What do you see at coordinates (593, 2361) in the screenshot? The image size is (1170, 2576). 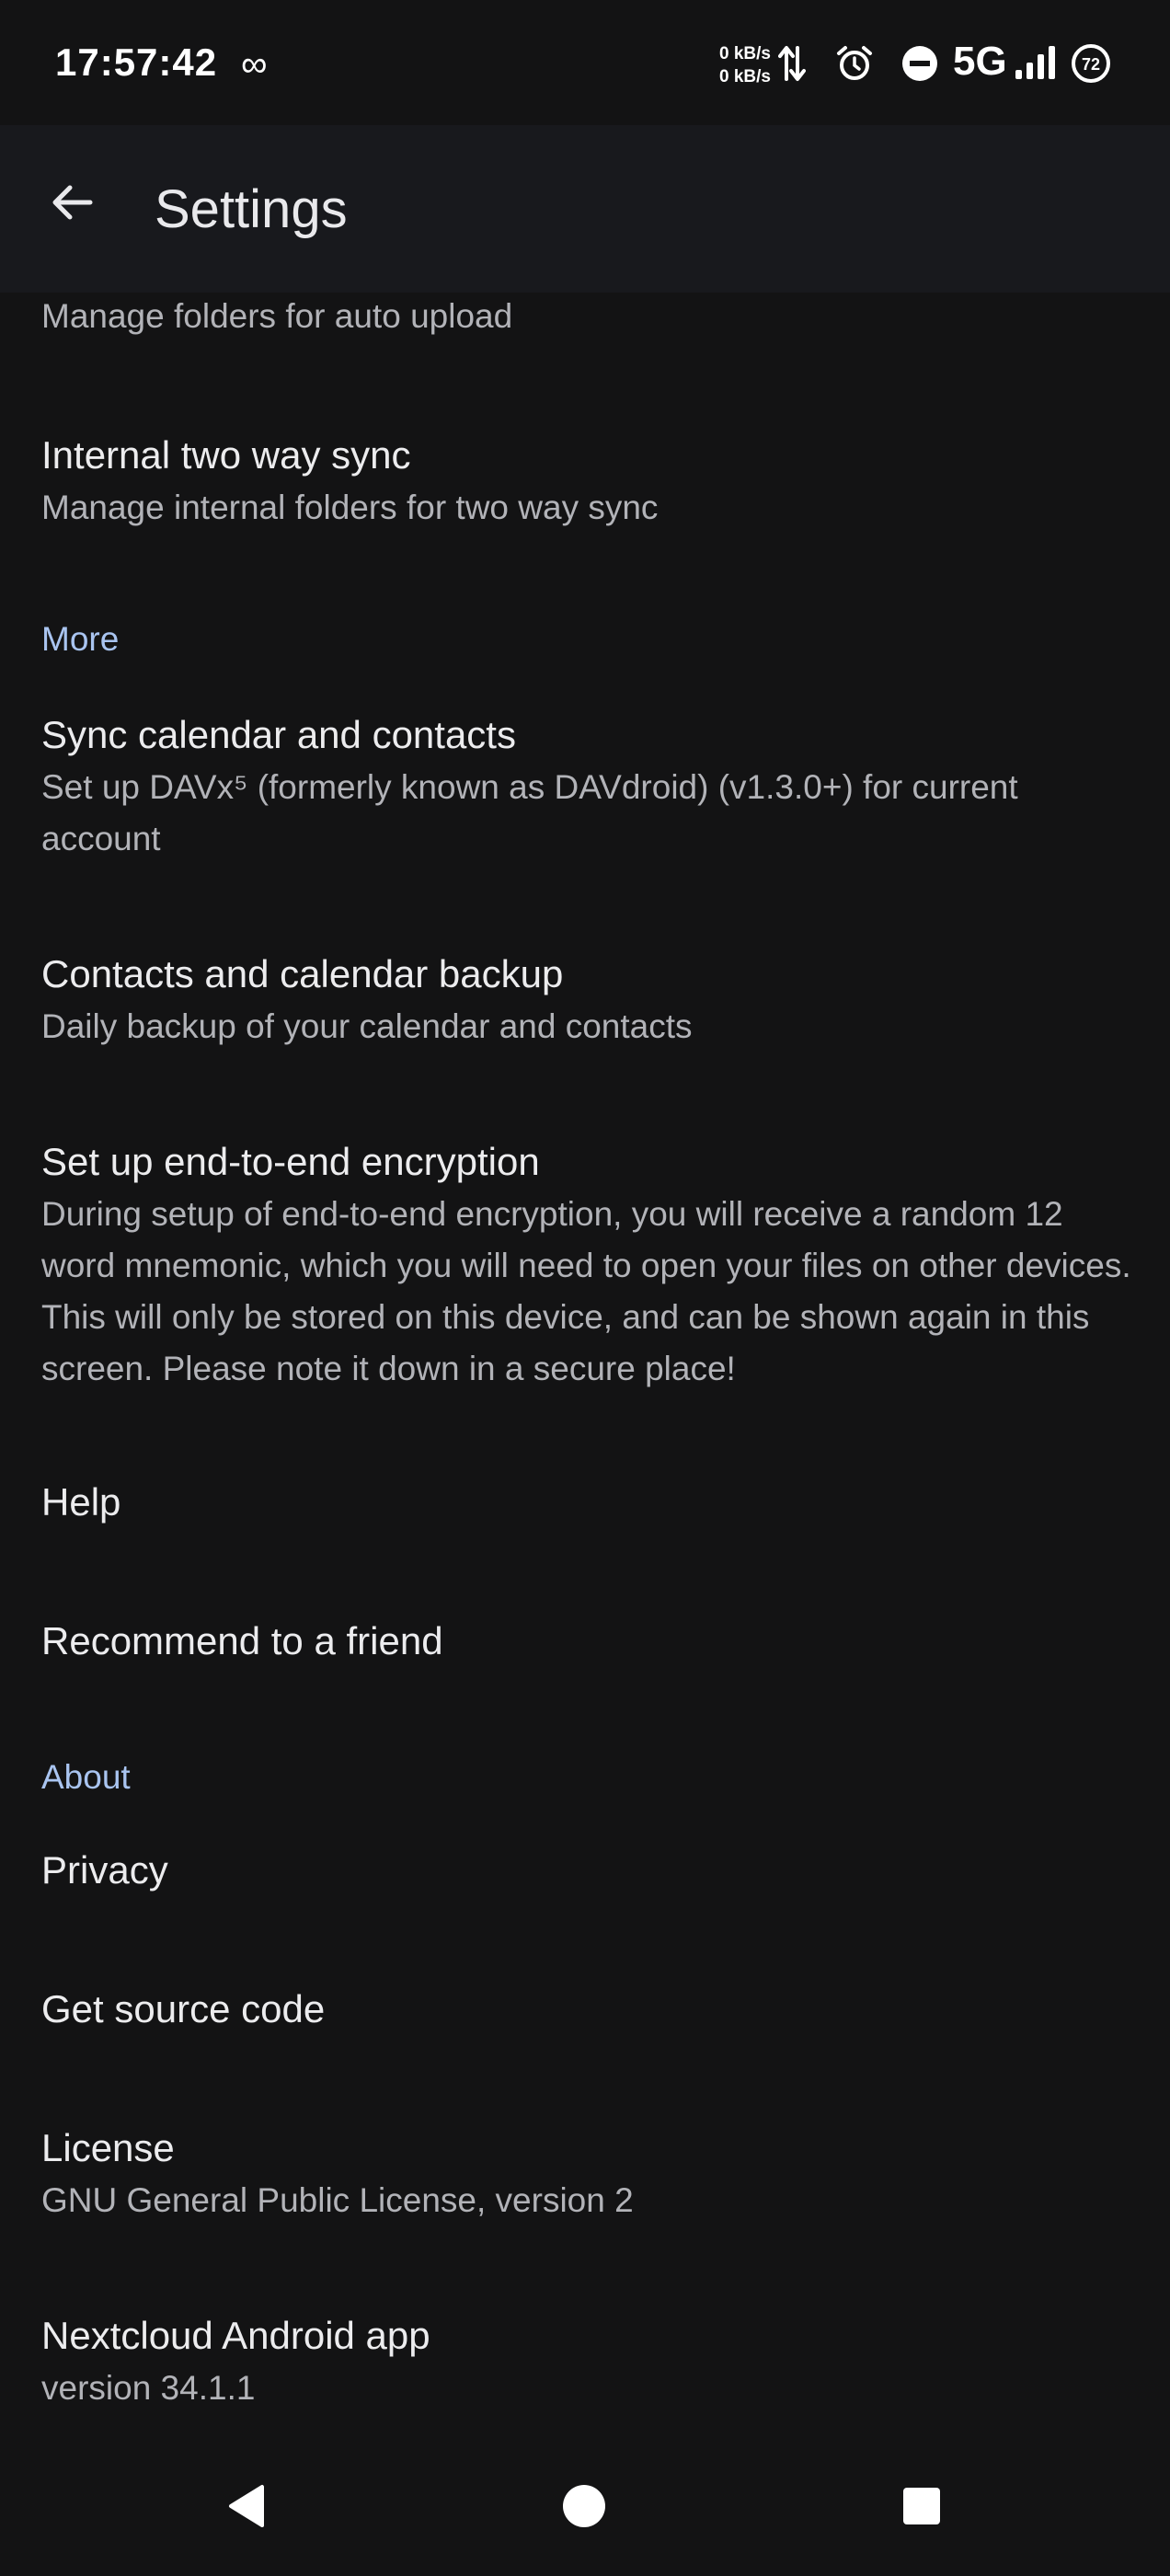 I see `app-version-item: Nextcloud Android app version 34.1.1` at bounding box center [593, 2361].